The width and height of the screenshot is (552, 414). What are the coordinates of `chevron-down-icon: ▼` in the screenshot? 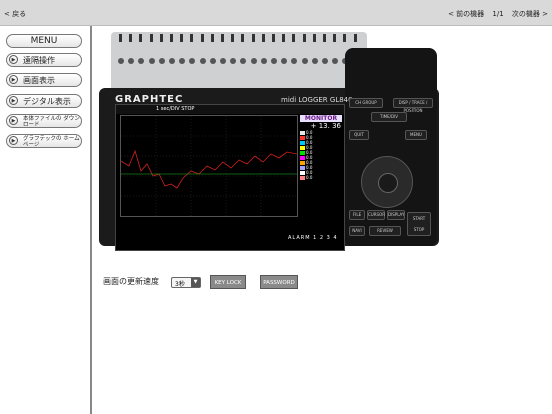 It's located at (195, 282).